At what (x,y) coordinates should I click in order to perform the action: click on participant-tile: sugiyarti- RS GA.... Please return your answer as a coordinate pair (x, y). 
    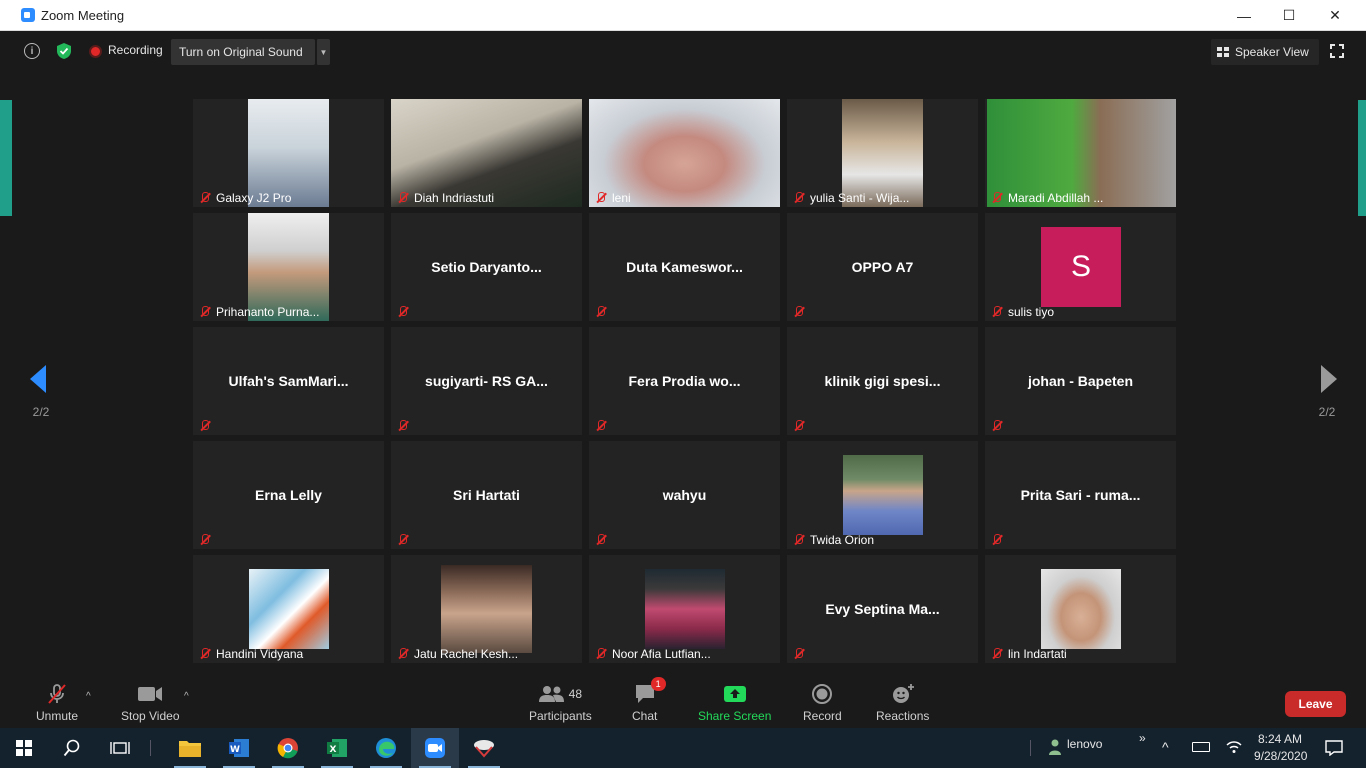
    Looking at the image, I should click on (486, 381).